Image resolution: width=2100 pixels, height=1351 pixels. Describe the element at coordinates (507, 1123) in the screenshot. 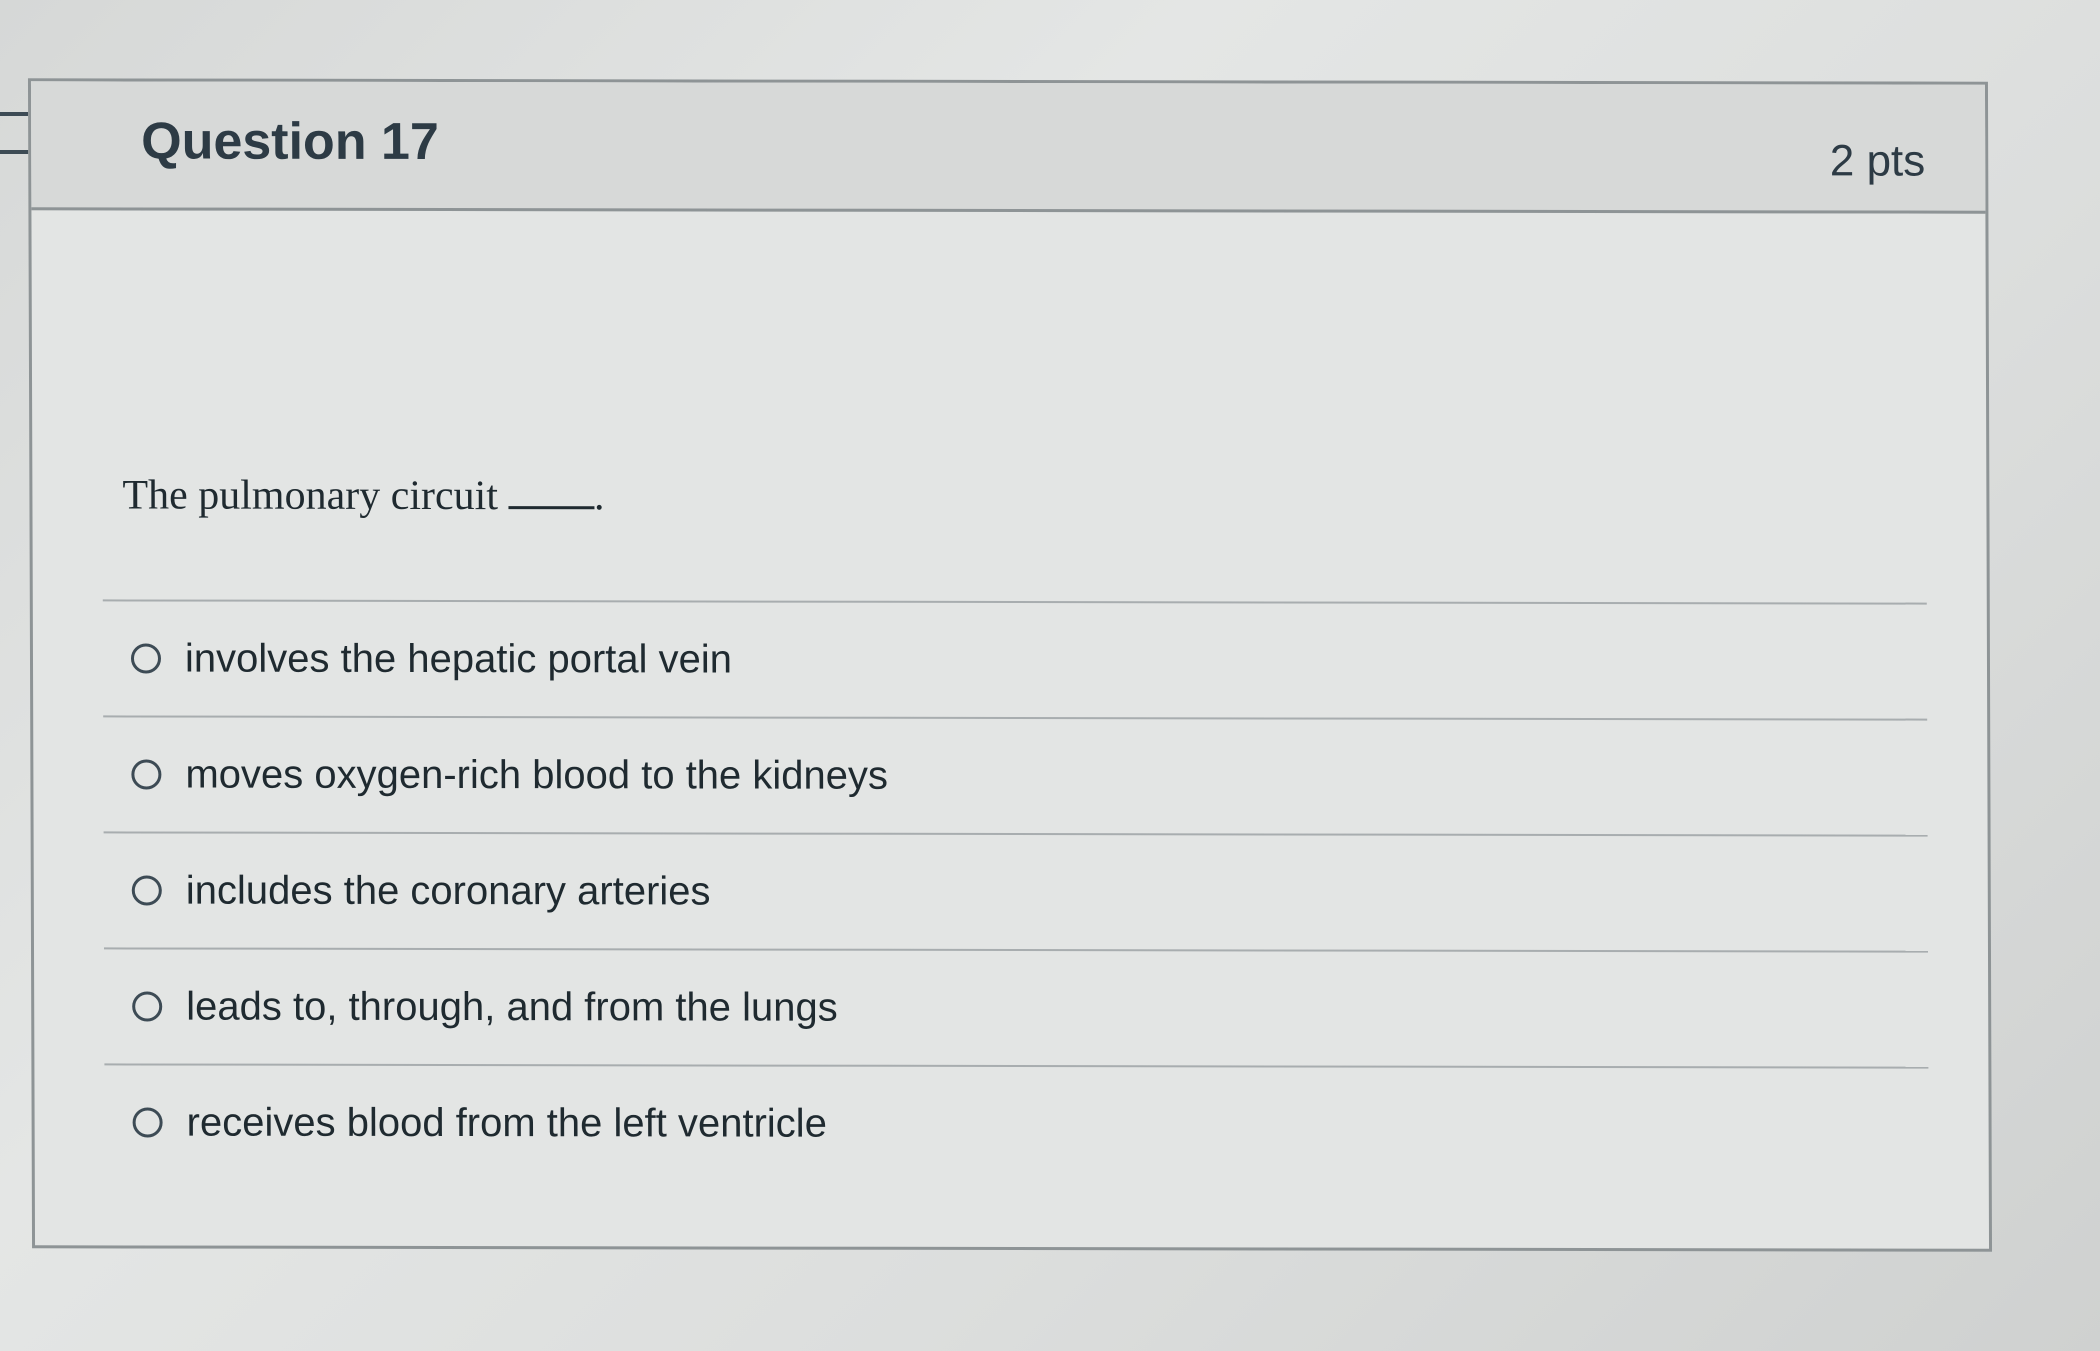

I see `answer-label: receives blood from the left ventricle` at that location.